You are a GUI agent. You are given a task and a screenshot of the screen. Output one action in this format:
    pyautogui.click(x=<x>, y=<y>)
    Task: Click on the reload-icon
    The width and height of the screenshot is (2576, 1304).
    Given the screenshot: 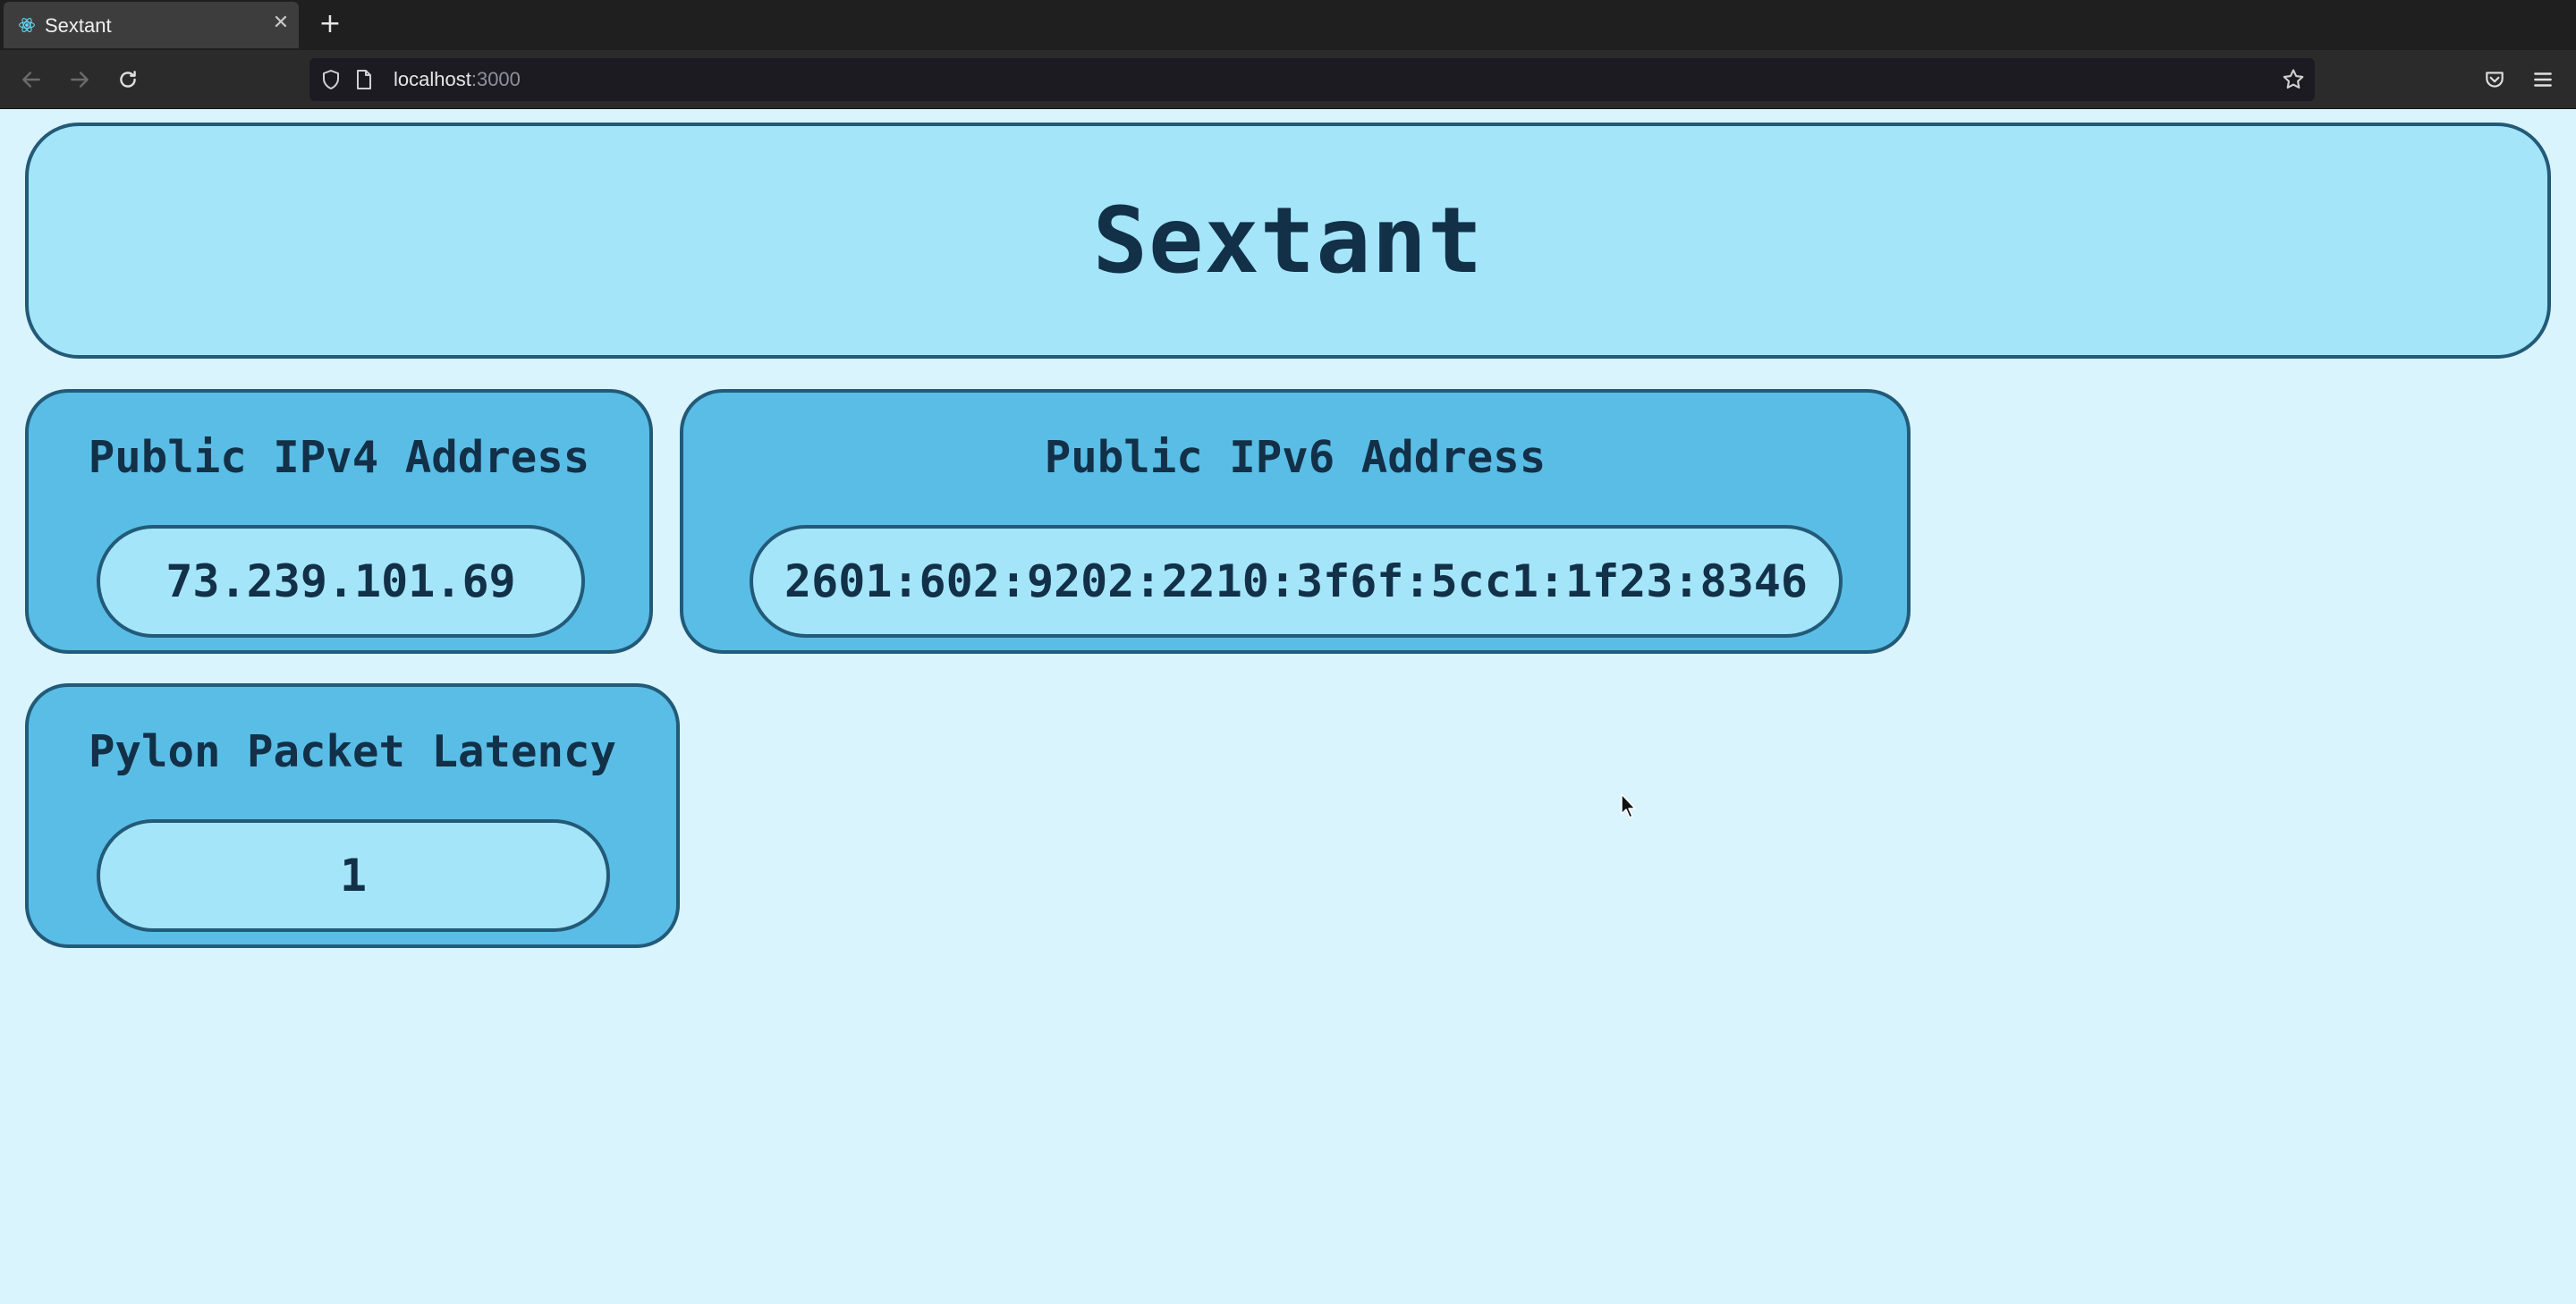 What is the action you would take?
    pyautogui.click(x=128, y=79)
    